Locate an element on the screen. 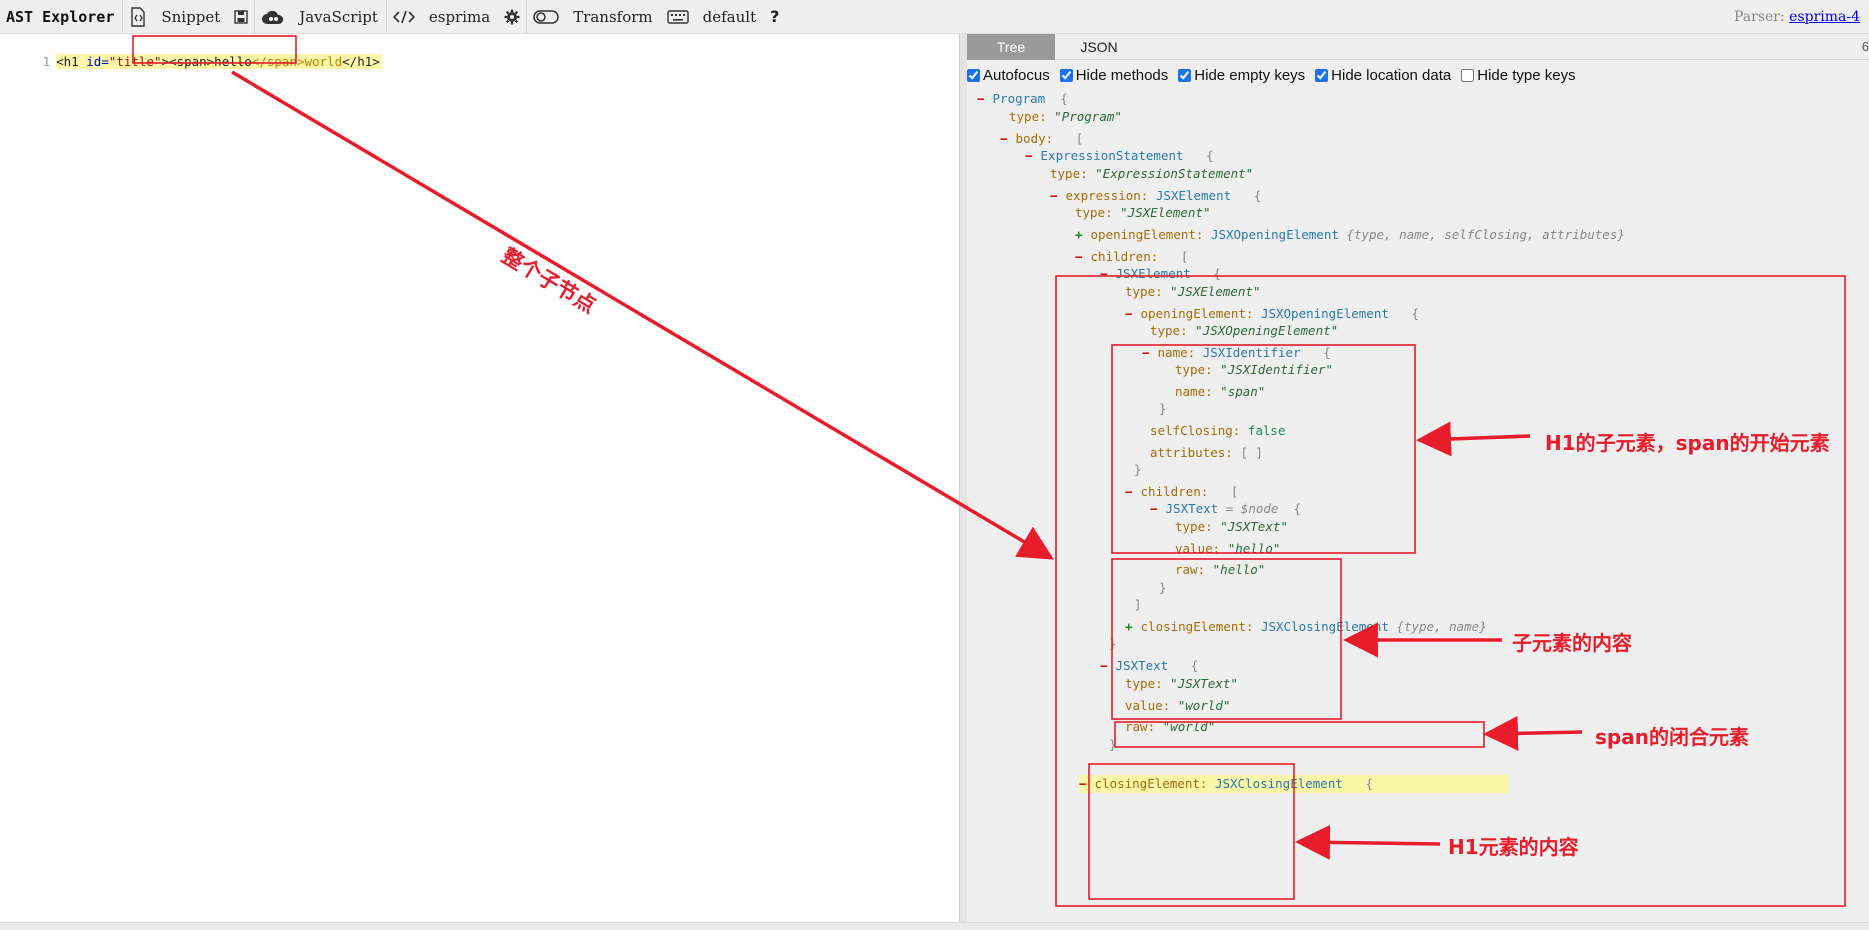 The height and width of the screenshot is (930, 1869). tree-prop-type: type: "JSXOpeningElement" is located at coordinates (1244, 330).